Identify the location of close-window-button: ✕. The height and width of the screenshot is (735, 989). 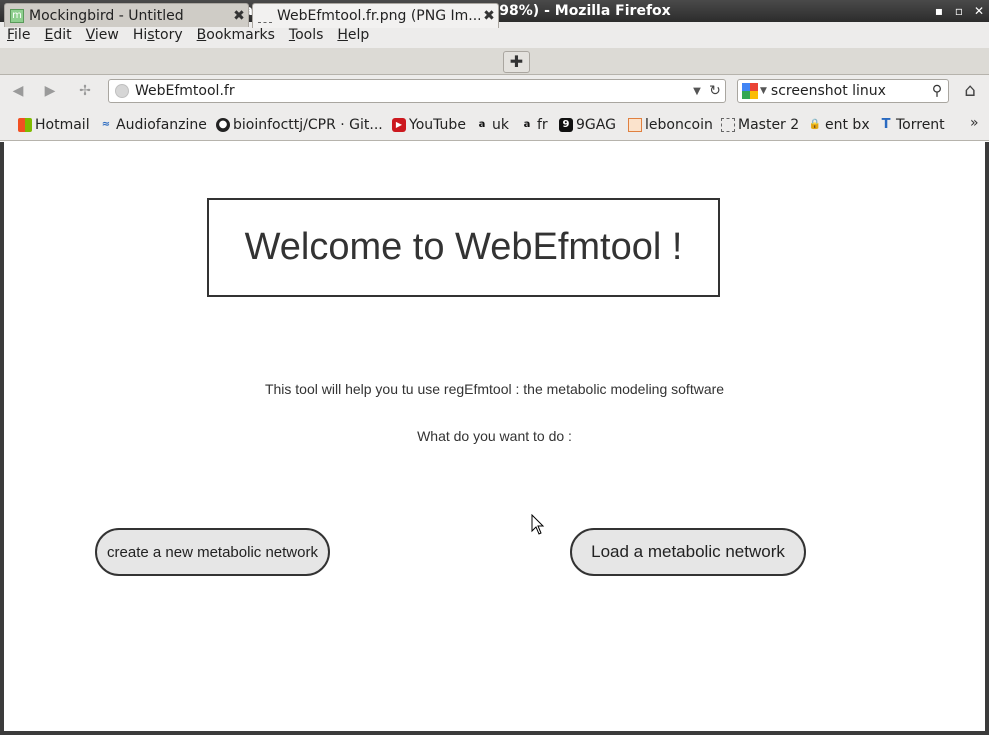
(979, 11).